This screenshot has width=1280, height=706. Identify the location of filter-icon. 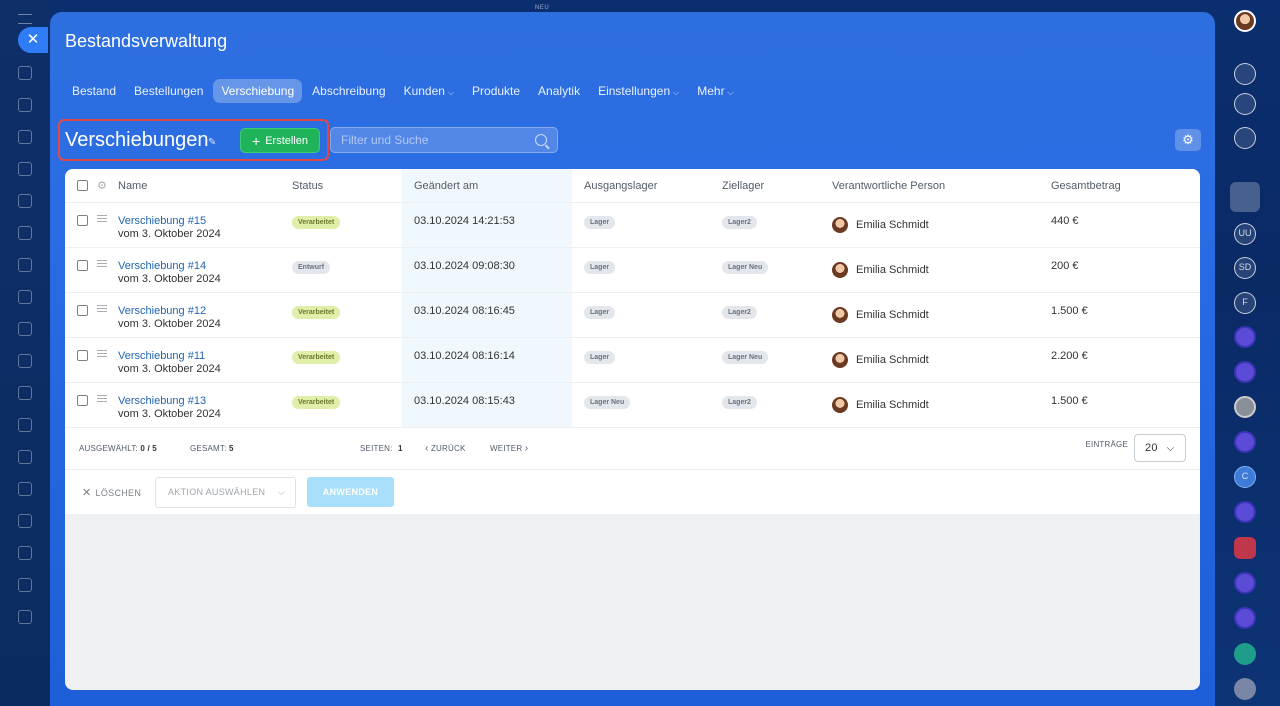
(25, 489).